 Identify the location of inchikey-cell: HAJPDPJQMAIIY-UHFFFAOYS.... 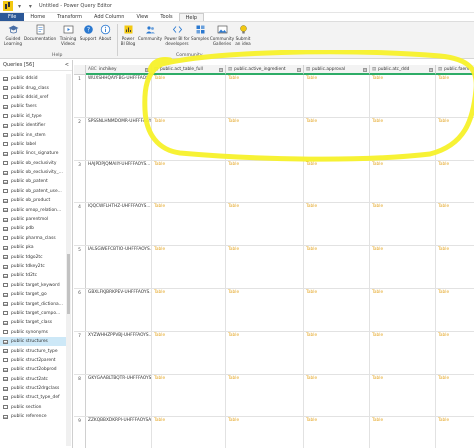
(119, 181).